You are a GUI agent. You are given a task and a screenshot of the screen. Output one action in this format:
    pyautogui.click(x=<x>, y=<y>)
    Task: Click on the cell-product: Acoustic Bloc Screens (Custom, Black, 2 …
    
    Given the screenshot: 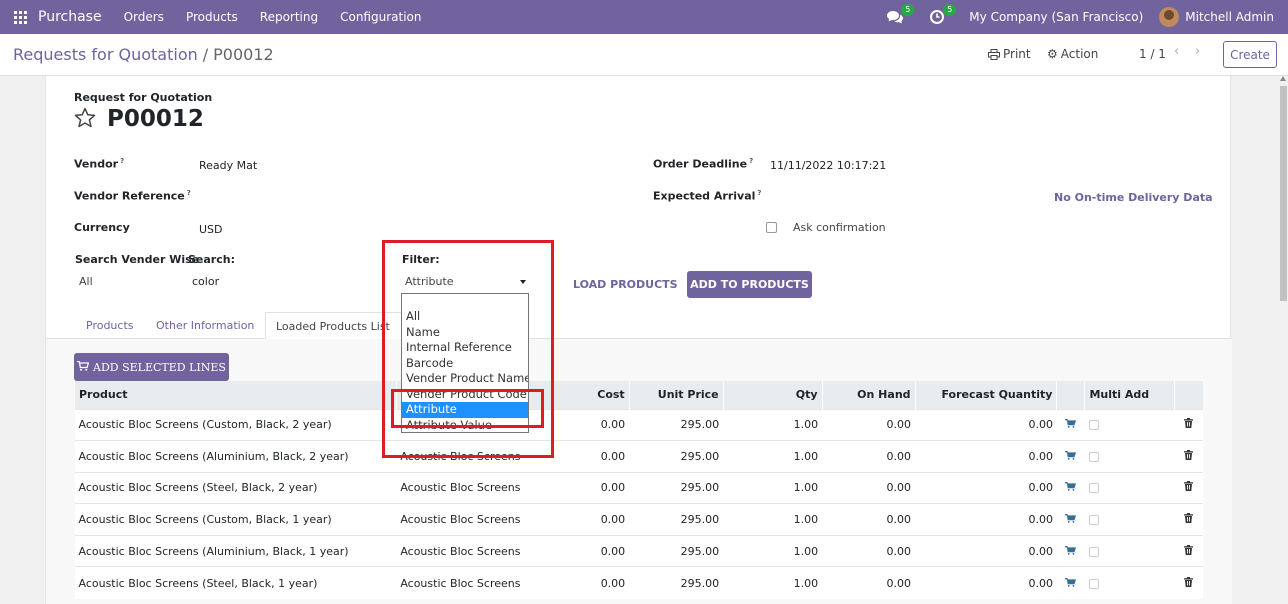 What is the action you would take?
    pyautogui.click(x=235, y=424)
    